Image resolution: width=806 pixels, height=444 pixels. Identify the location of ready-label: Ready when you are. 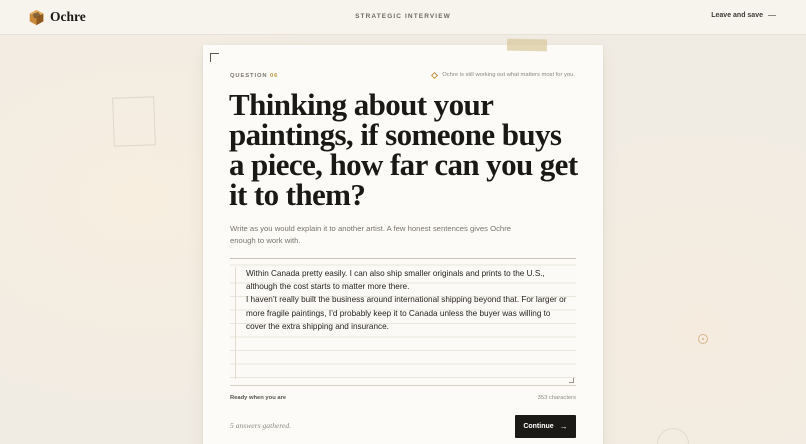
(258, 398).